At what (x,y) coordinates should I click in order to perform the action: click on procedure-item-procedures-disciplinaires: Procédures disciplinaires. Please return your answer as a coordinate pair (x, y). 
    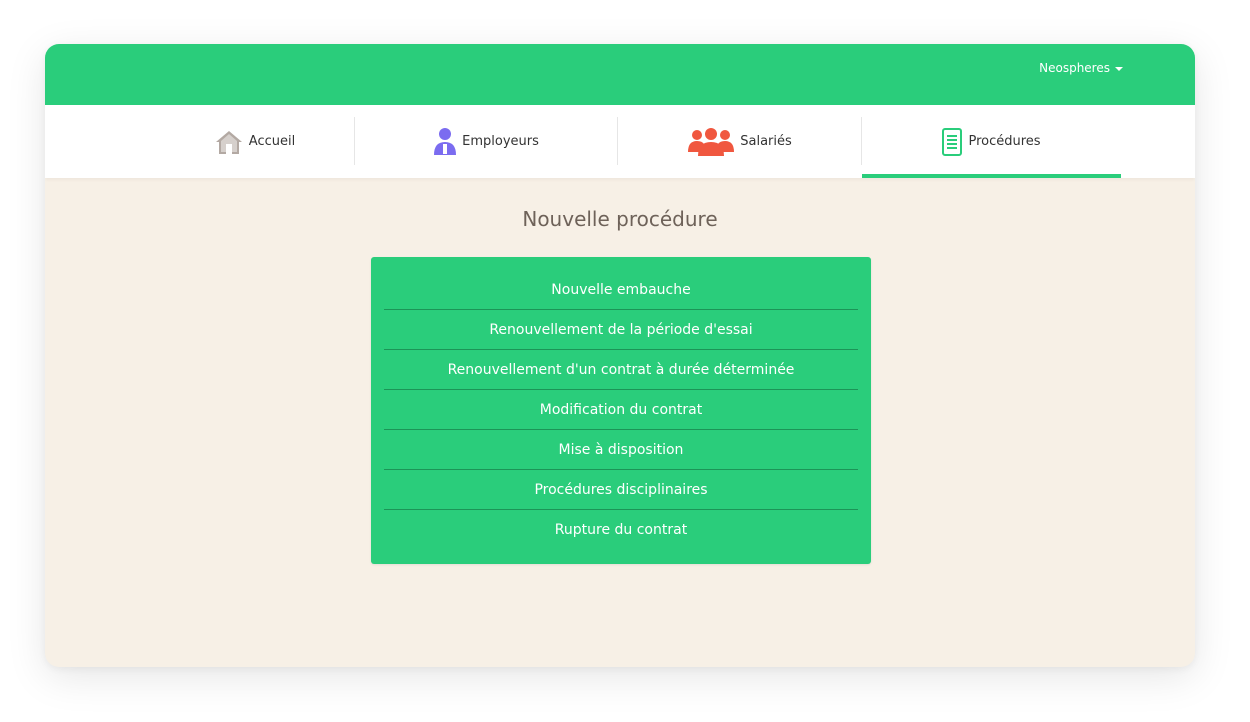
    Looking at the image, I should click on (621, 490).